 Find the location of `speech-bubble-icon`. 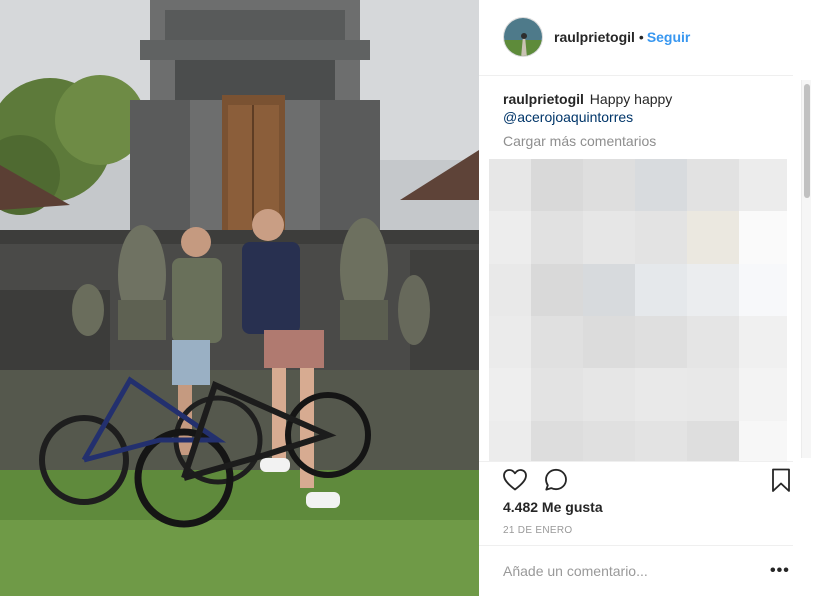

speech-bubble-icon is located at coordinates (556, 479).